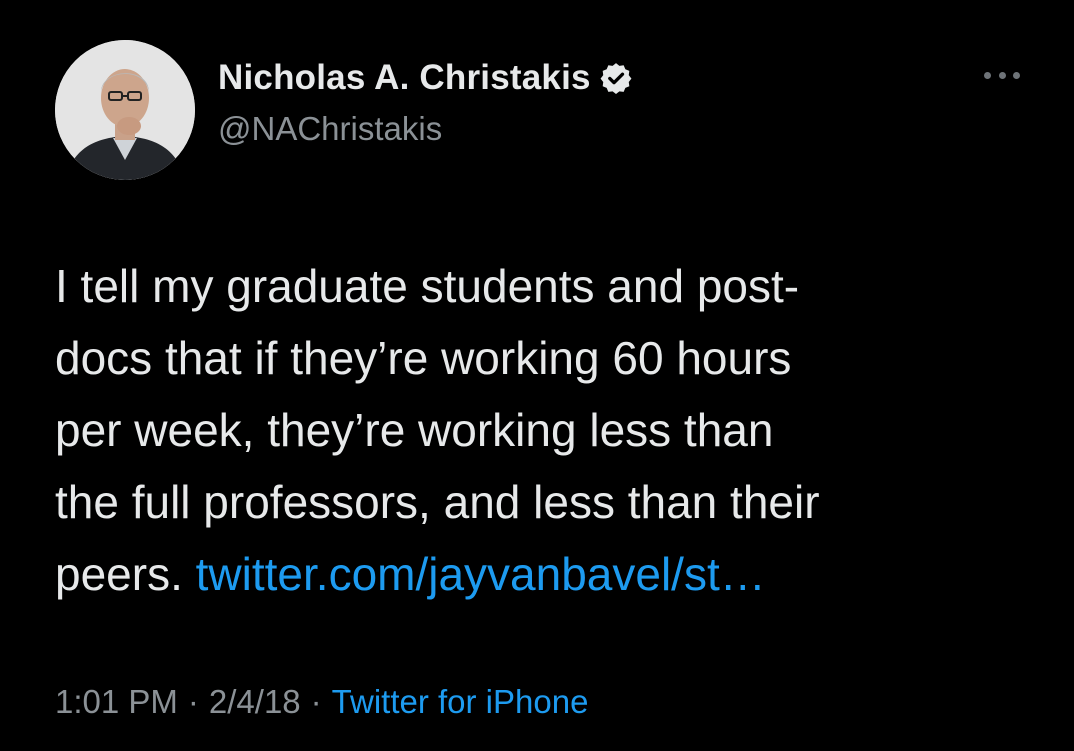 The width and height of the screenshot is (1074, 751). I want to click on tweet-source-link: Twitter for iPhone, so click(460, 702).